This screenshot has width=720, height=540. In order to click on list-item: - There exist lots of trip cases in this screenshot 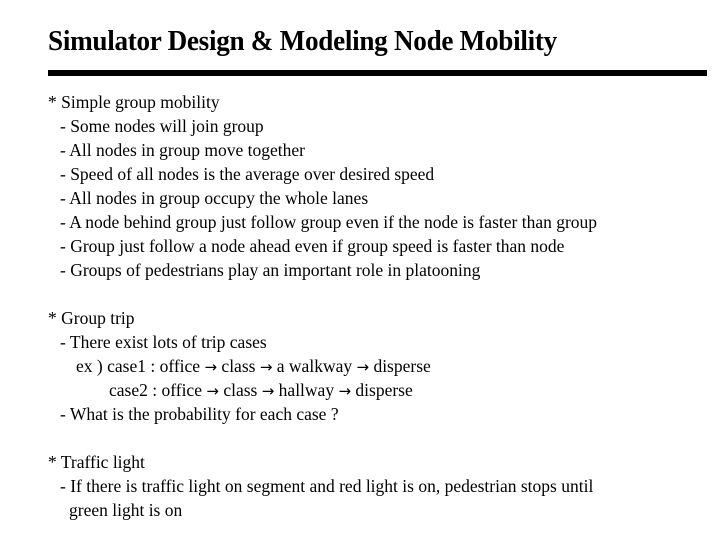, I will do `click(163, 342)`.